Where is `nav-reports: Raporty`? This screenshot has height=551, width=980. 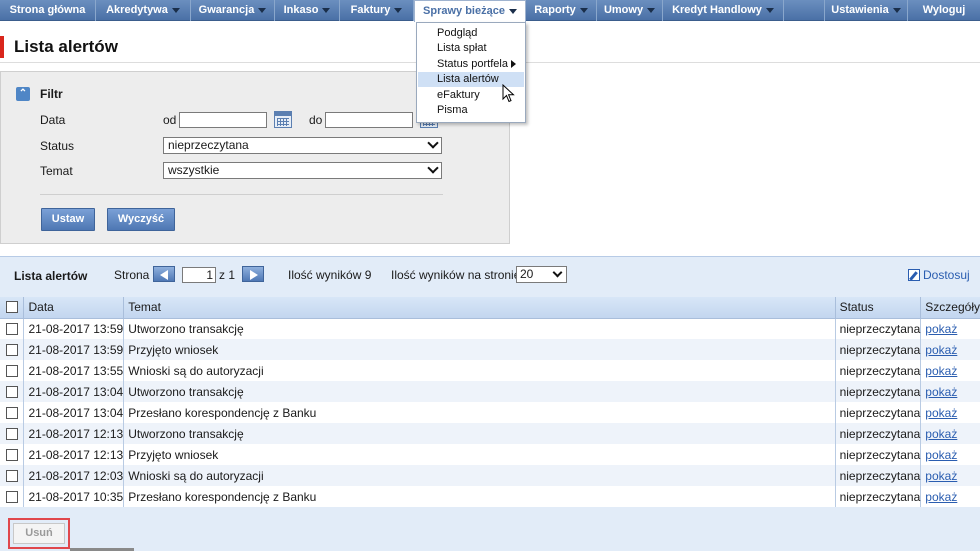 nav-reports: Raporty is located at coordinates (561, 10).